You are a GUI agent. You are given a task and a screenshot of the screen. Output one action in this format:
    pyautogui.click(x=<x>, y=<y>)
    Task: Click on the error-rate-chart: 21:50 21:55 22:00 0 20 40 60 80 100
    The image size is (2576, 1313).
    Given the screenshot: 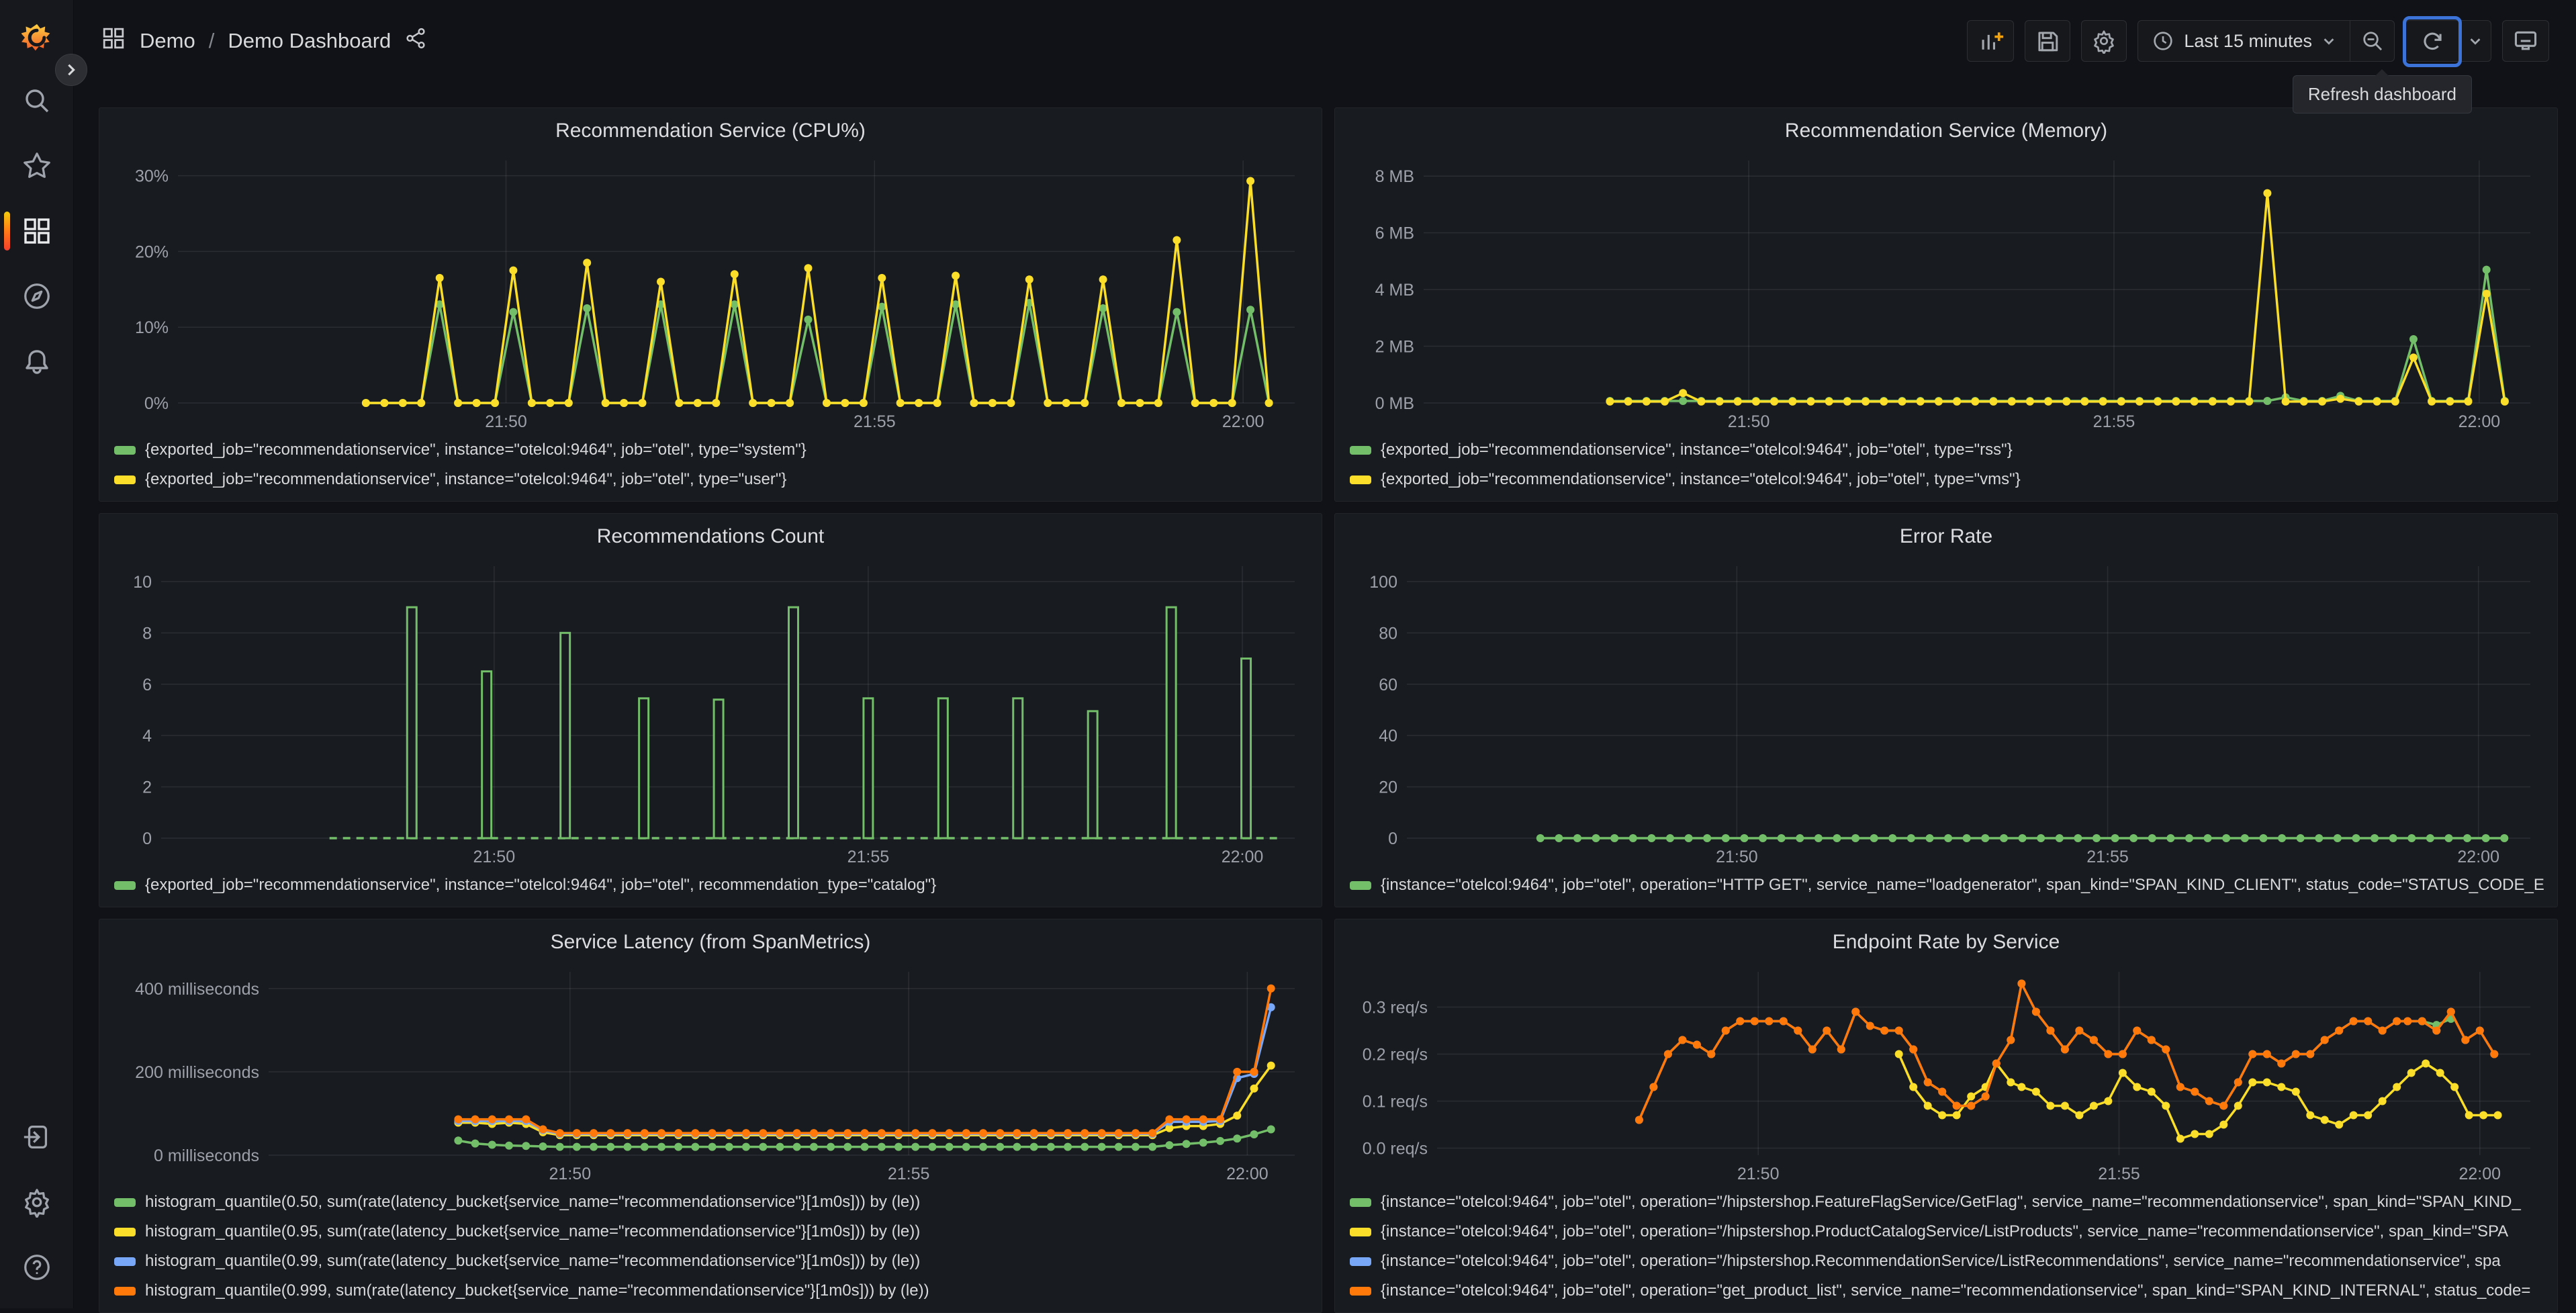 What is the action you would take?
    pyautogui.click(x=1946, y=712)
    